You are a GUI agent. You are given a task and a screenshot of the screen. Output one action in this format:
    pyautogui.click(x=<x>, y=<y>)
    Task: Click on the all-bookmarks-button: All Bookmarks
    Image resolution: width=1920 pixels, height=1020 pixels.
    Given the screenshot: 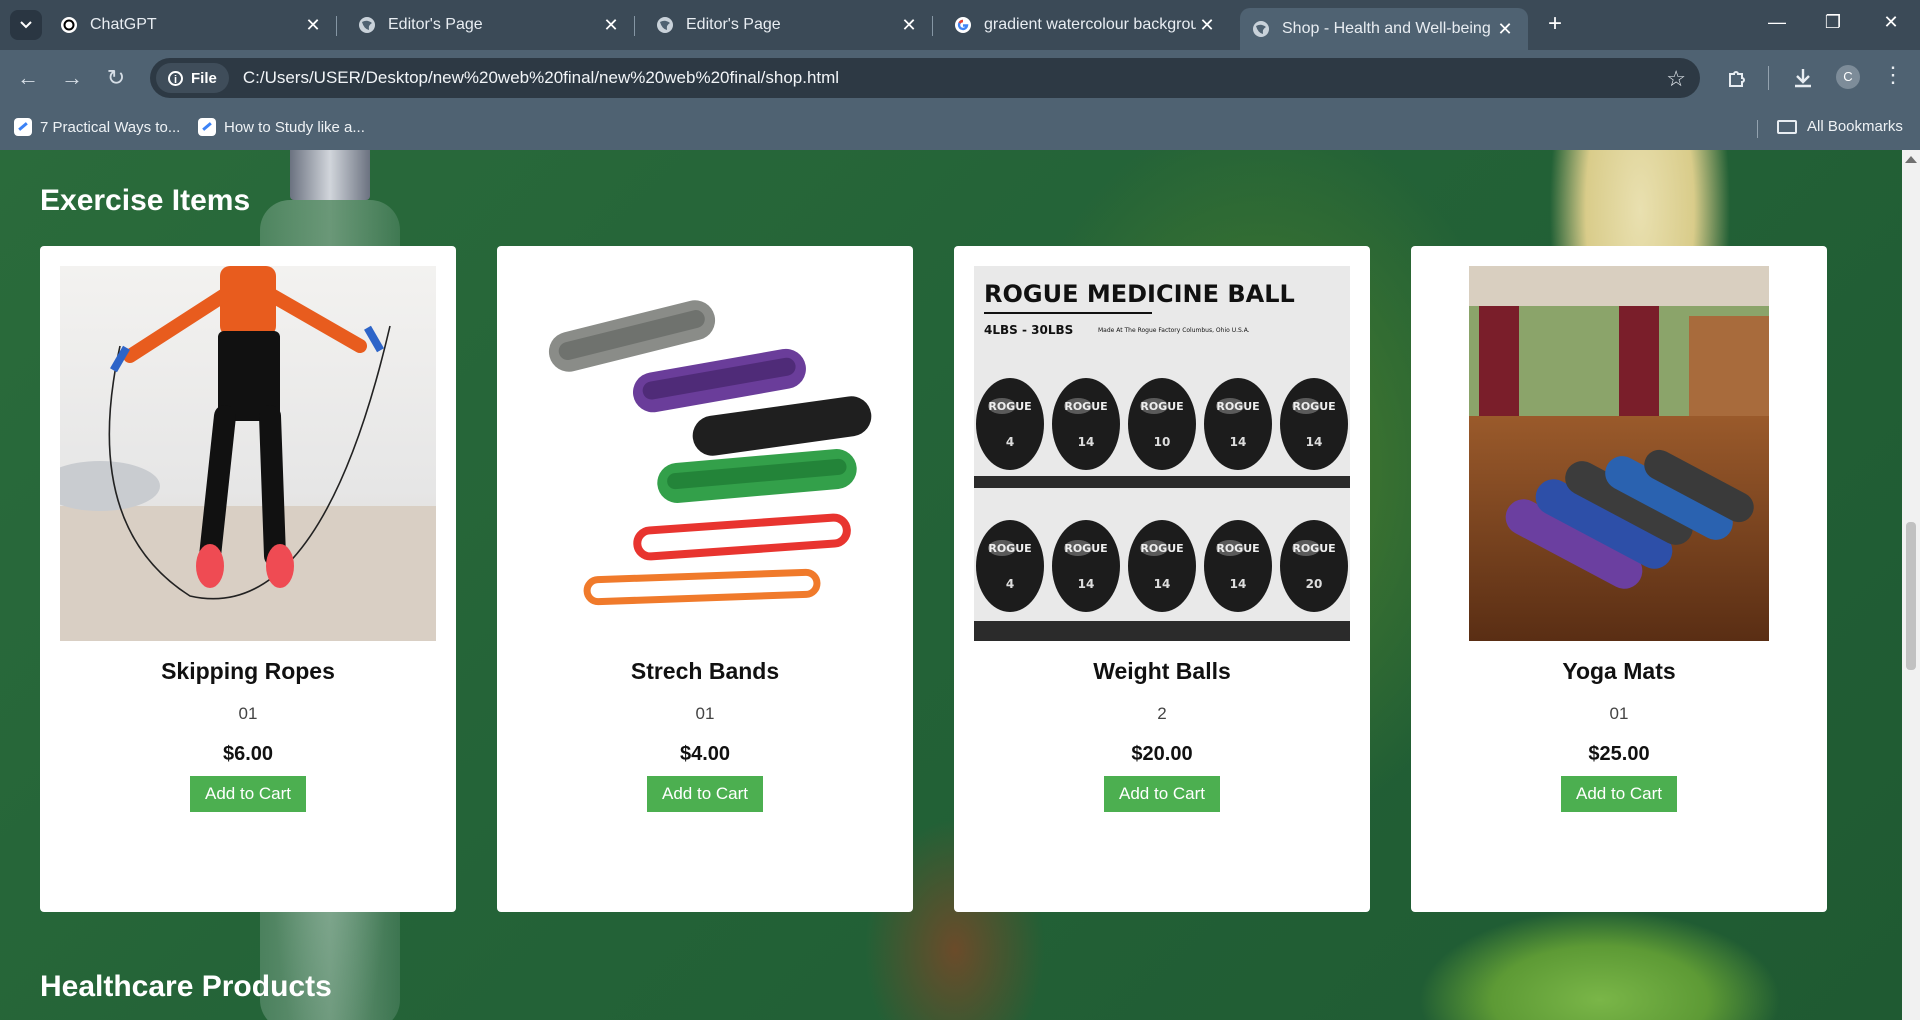 What is the action you would take?
    pyautogui.click(x=1840, y=126)
    